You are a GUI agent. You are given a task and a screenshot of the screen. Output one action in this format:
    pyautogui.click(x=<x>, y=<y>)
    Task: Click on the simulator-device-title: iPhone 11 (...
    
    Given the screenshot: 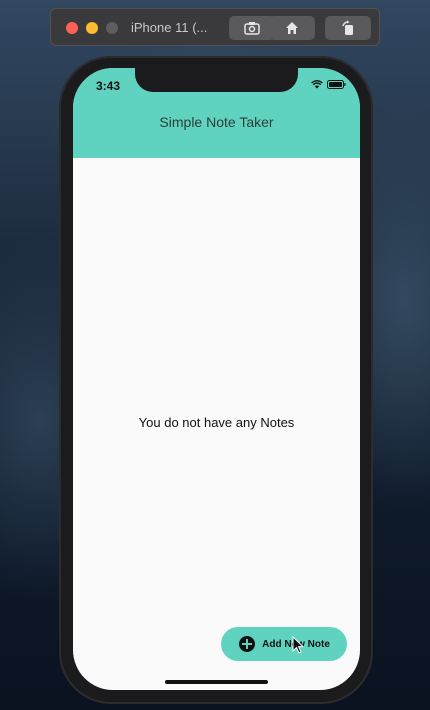 What is the action you would take?
    pyautogui.click(x=169, y=27)
    